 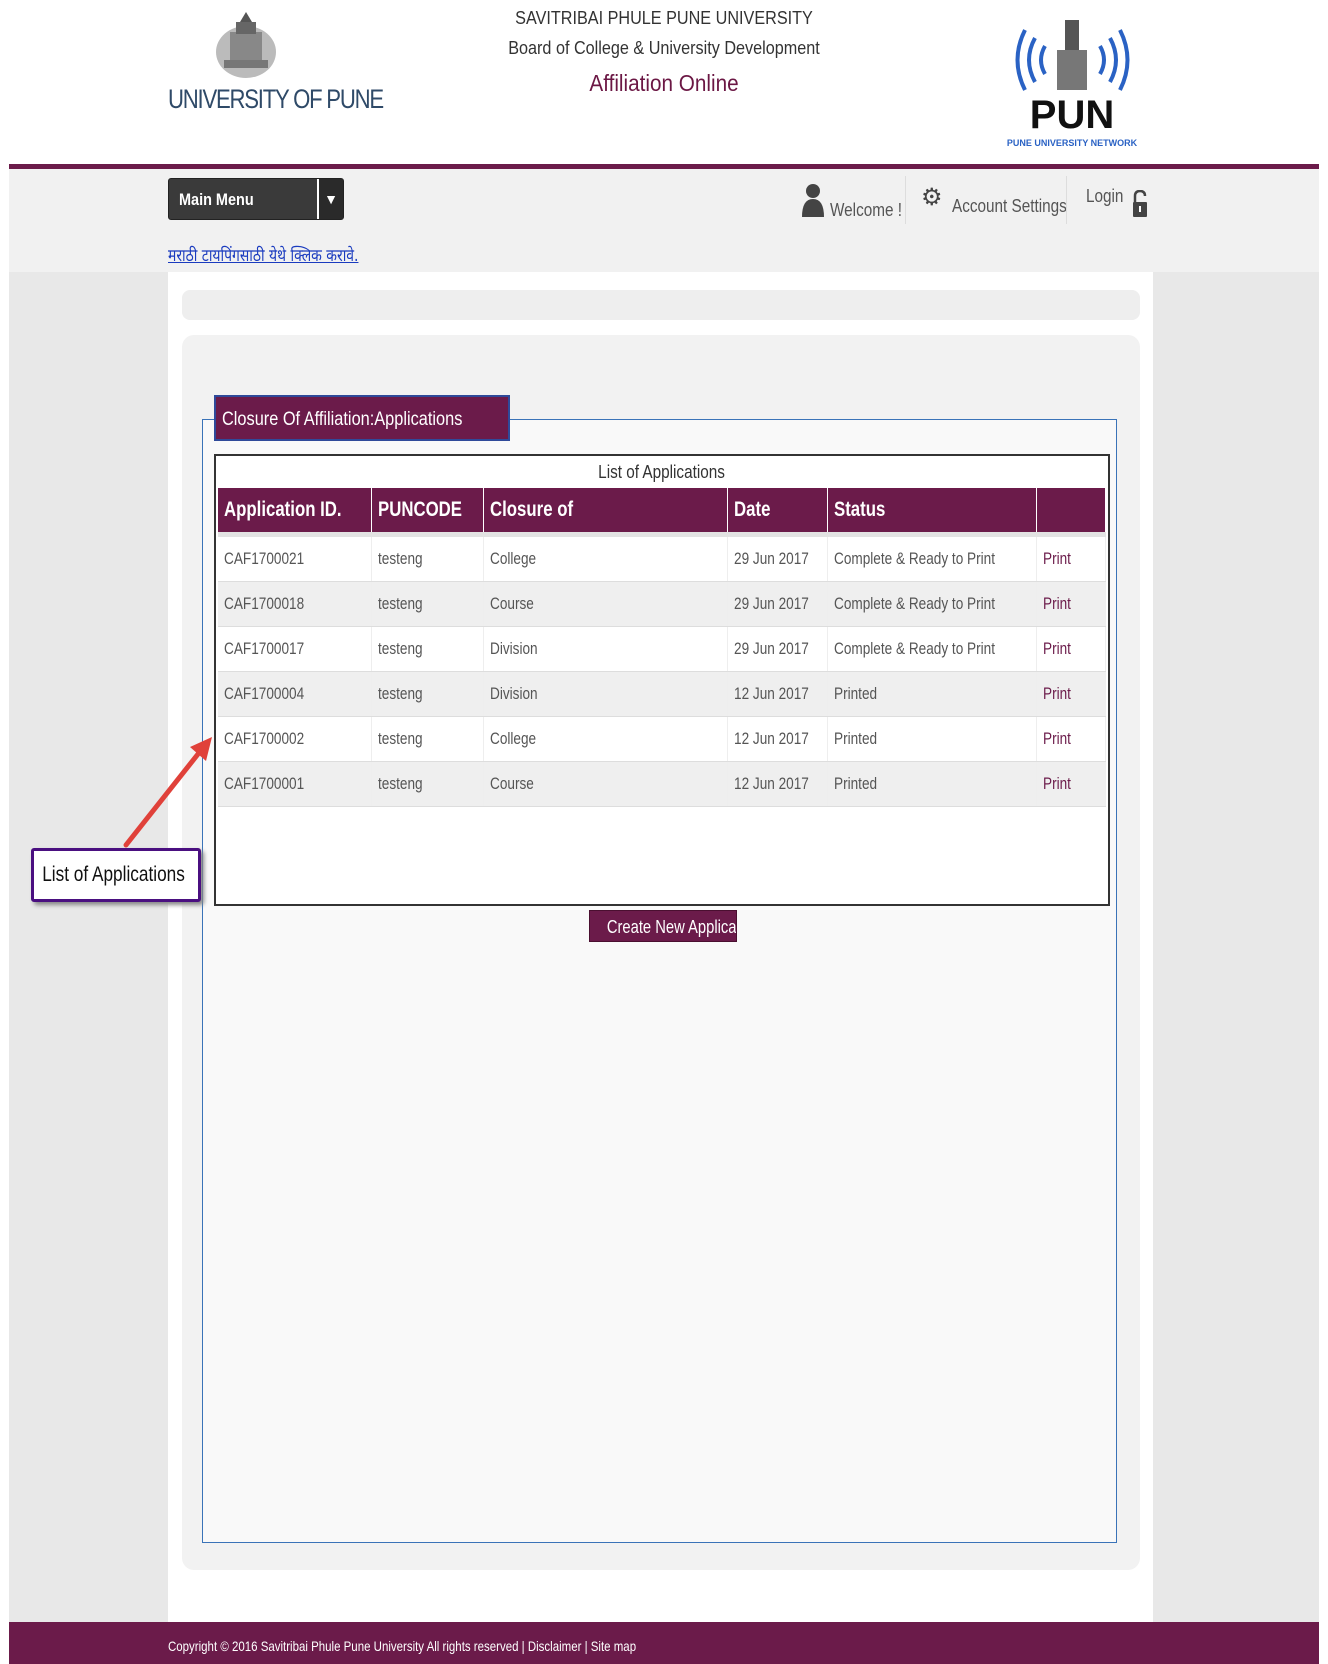 What do you see at coordinates (1009, 206) in the screenshot?
I see `account-settings-link: Account Settings` at bounding box center [1009, 206].